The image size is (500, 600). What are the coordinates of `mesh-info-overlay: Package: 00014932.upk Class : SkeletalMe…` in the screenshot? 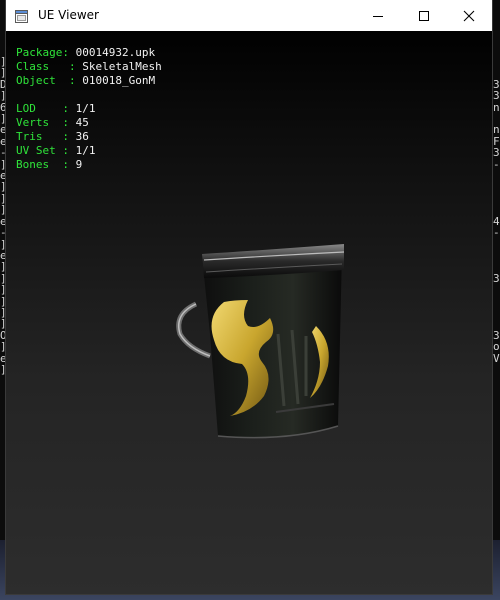 It's located at (89, 109).